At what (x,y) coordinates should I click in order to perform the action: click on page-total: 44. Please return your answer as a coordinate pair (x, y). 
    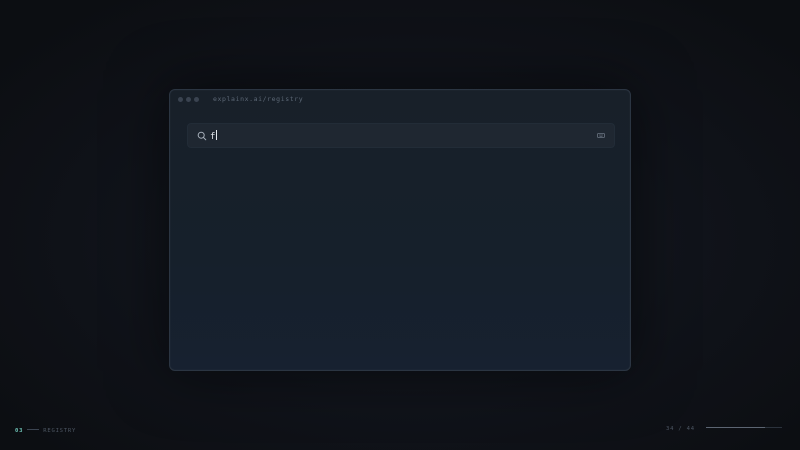
    Looking at the image, I should click on (690, 429).